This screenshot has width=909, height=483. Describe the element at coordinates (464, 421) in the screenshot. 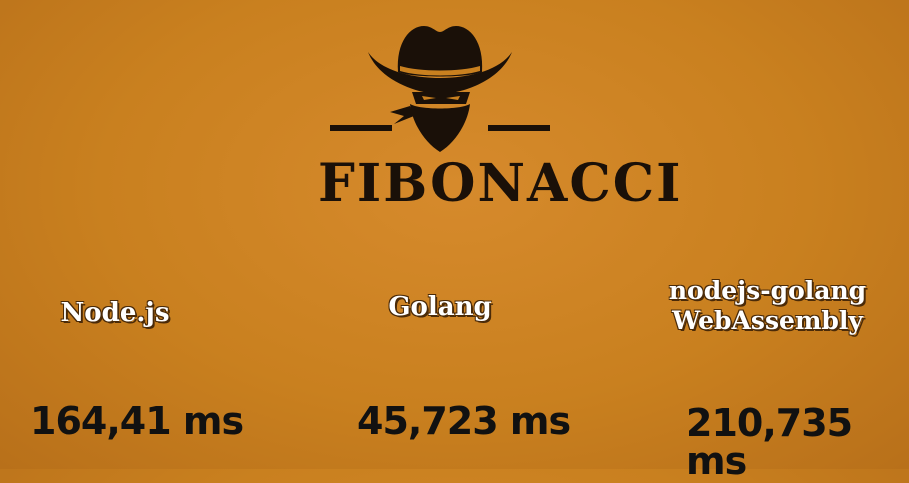

I see `result-value-golang: 45,723 ms` at that location.